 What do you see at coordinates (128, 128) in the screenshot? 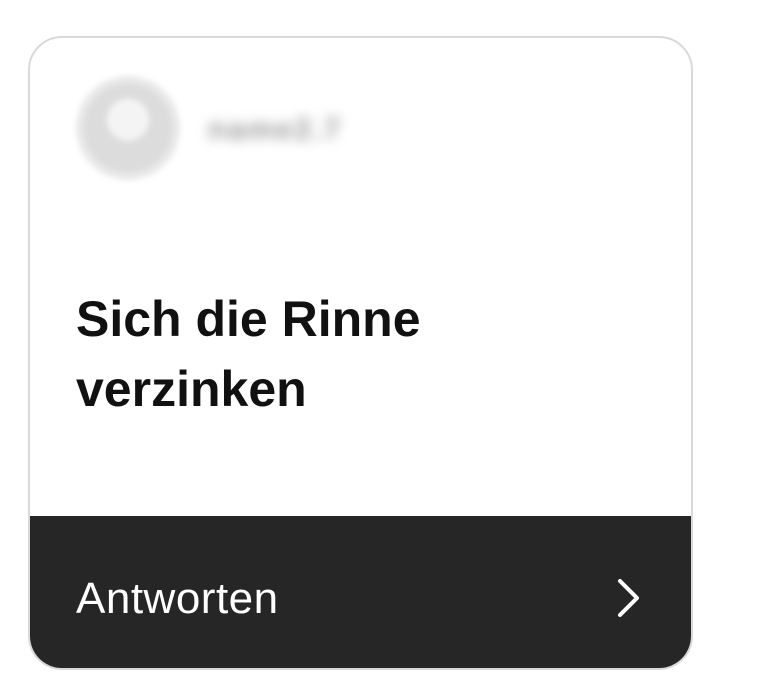
I see `avatar` at bounding box center [128, 128].